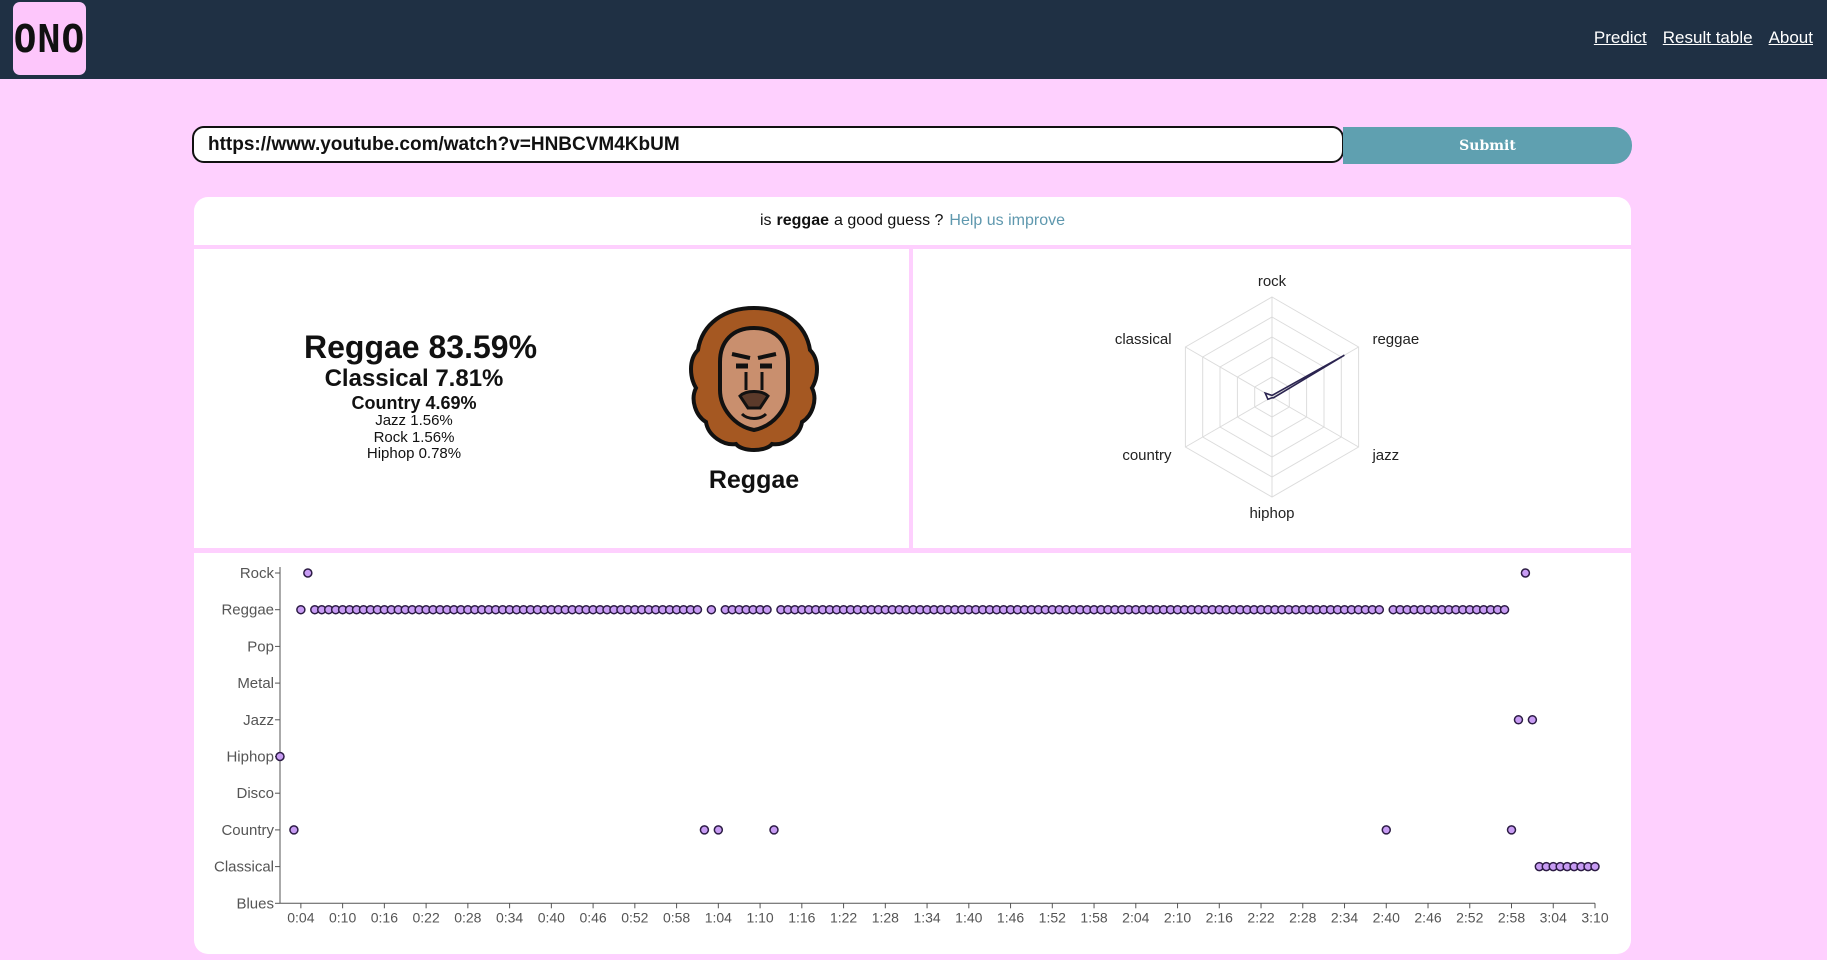 The image size is (1827, 960). What do you see at coordinates (676, 917) in the screenshot?
I see `x-tick-label: 0:58` at bounding box center [676, 917].